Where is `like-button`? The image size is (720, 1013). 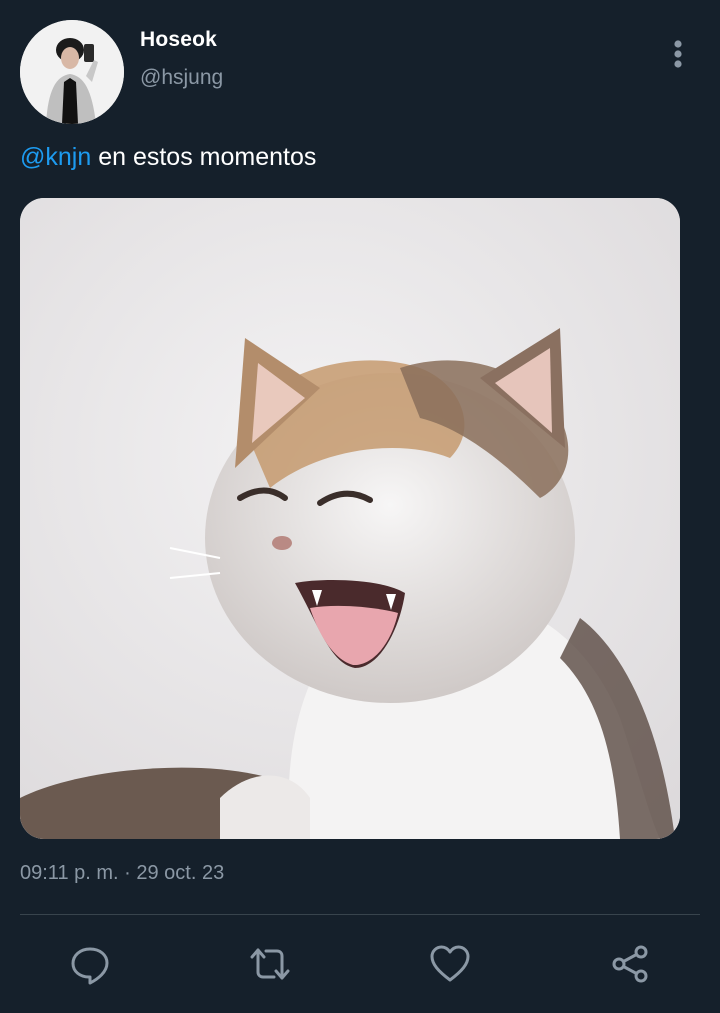 like-button is located at coordinates (450, 964).